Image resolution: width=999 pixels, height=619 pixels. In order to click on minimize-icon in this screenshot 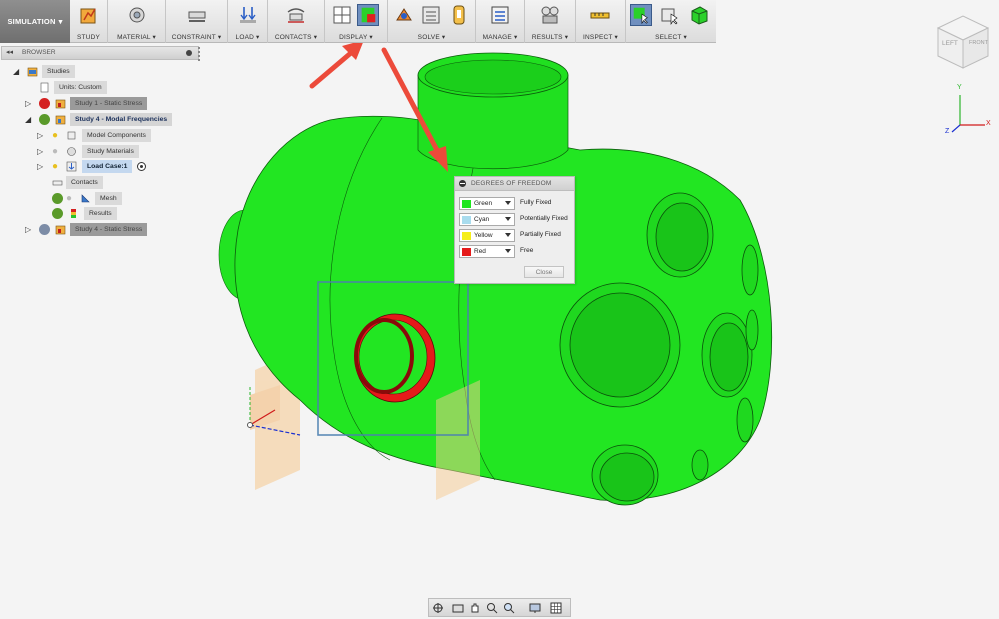, I will do `click(462, 183)`.